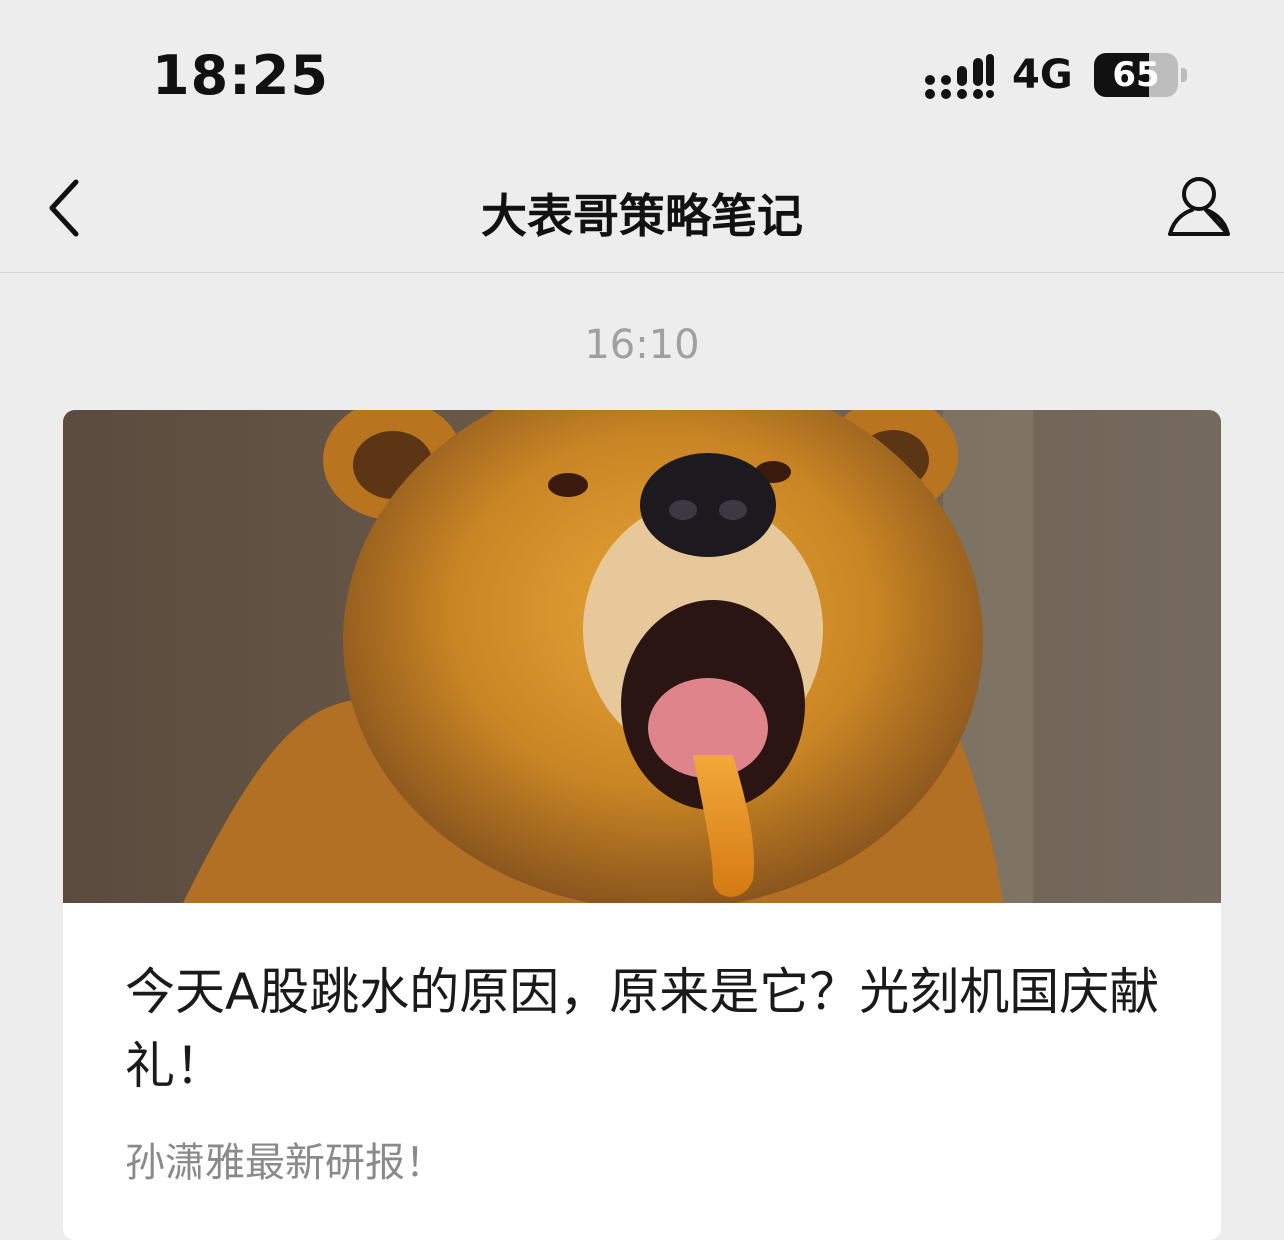  What do you see at coordinates (959, 76) in the screenshot?
I see `signal-strength-icon` at bounding box center [959, 76].